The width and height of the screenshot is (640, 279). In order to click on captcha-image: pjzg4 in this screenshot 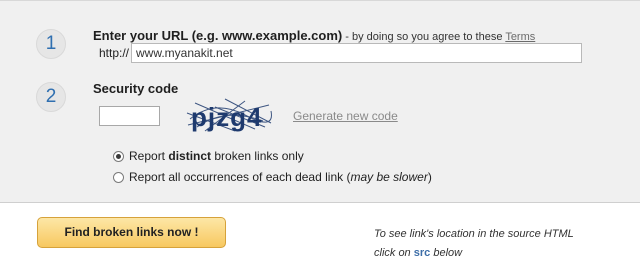, I will do `click(229, 115)`.